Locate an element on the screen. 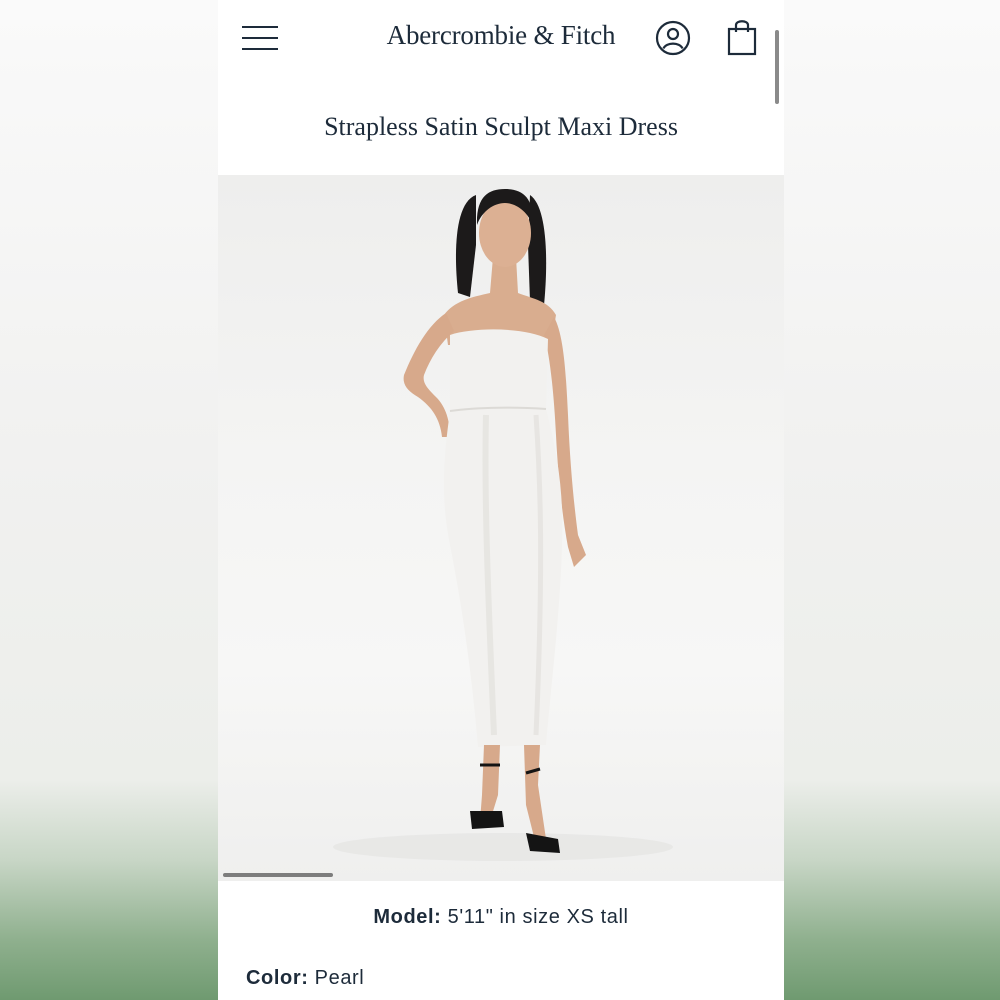  shopping-bag-icon is located at coordinates (742, 37).